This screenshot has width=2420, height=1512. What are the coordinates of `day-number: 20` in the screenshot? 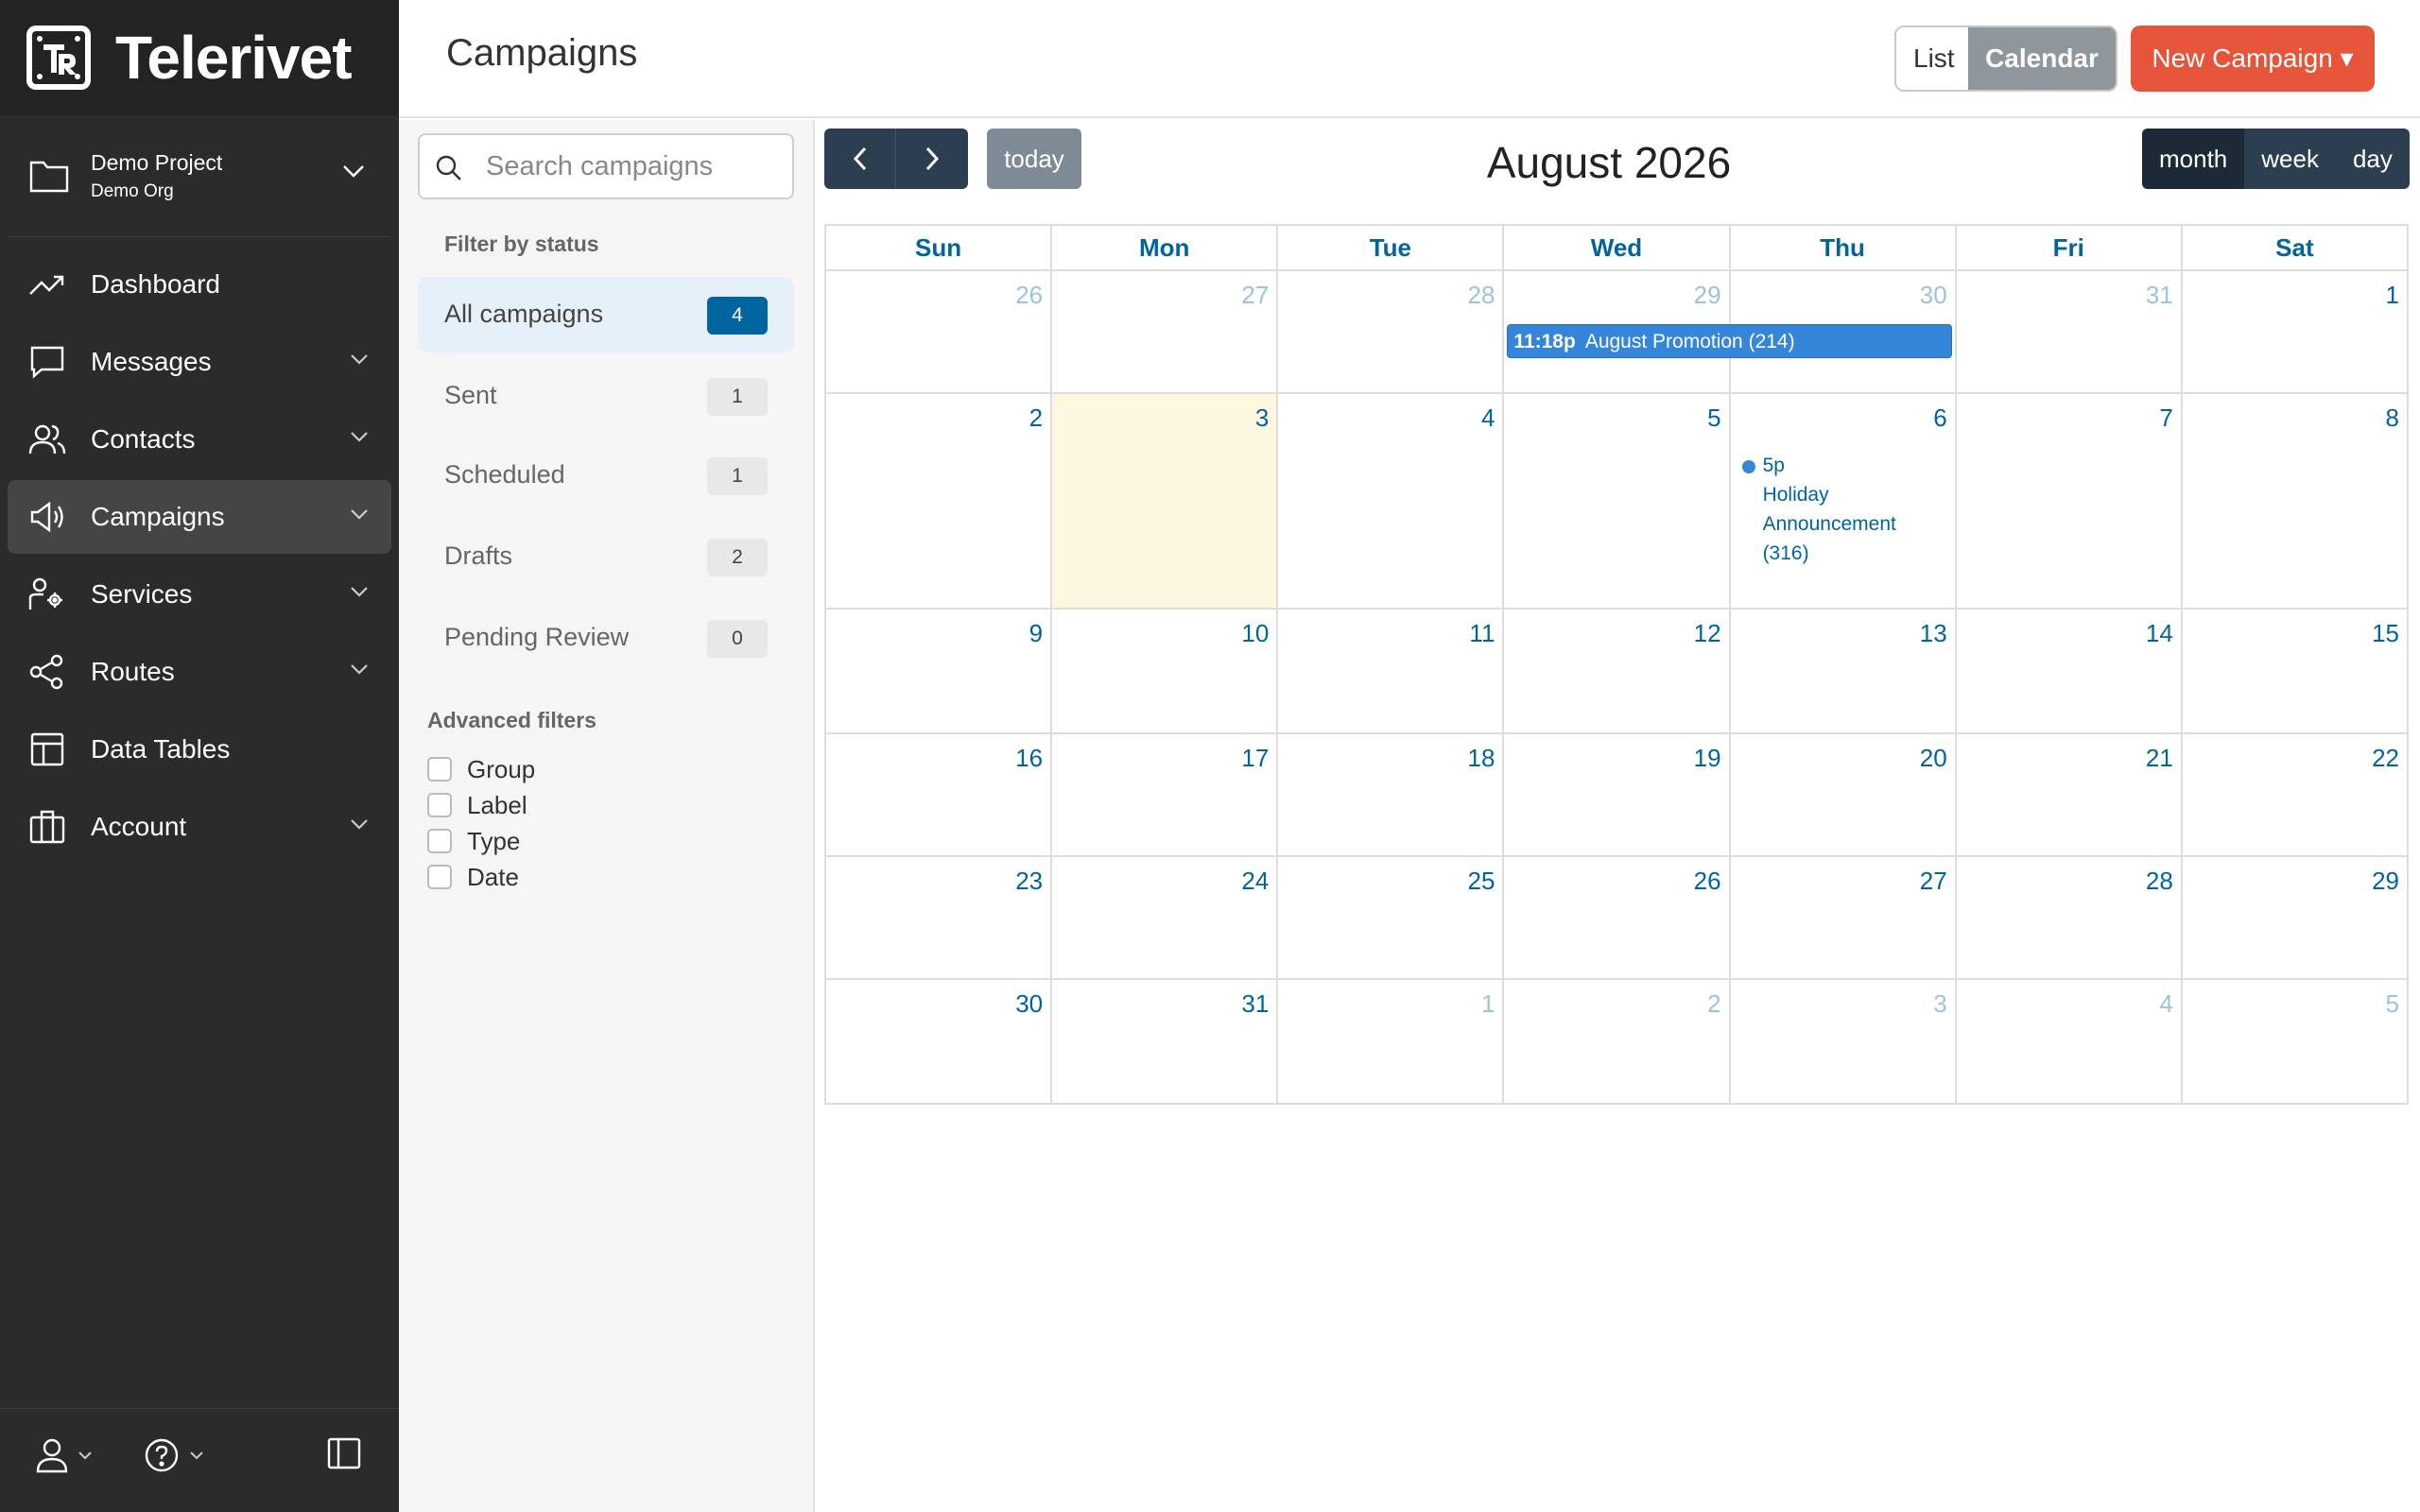 It's located at (1933, 758).